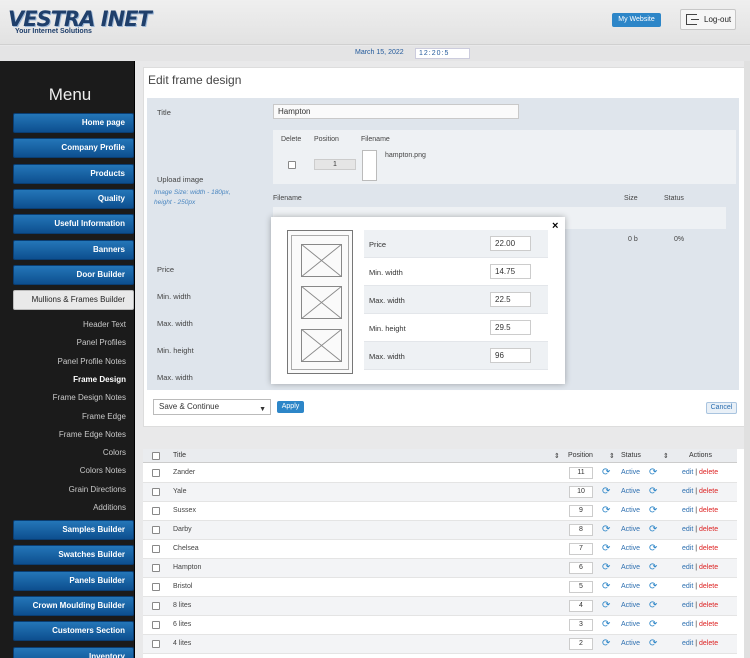  What do you see at coordinates (69, 342) in the screenshot?
I see `sidebar-subitem: Panel Profiles` at bounding box center [69, 342].